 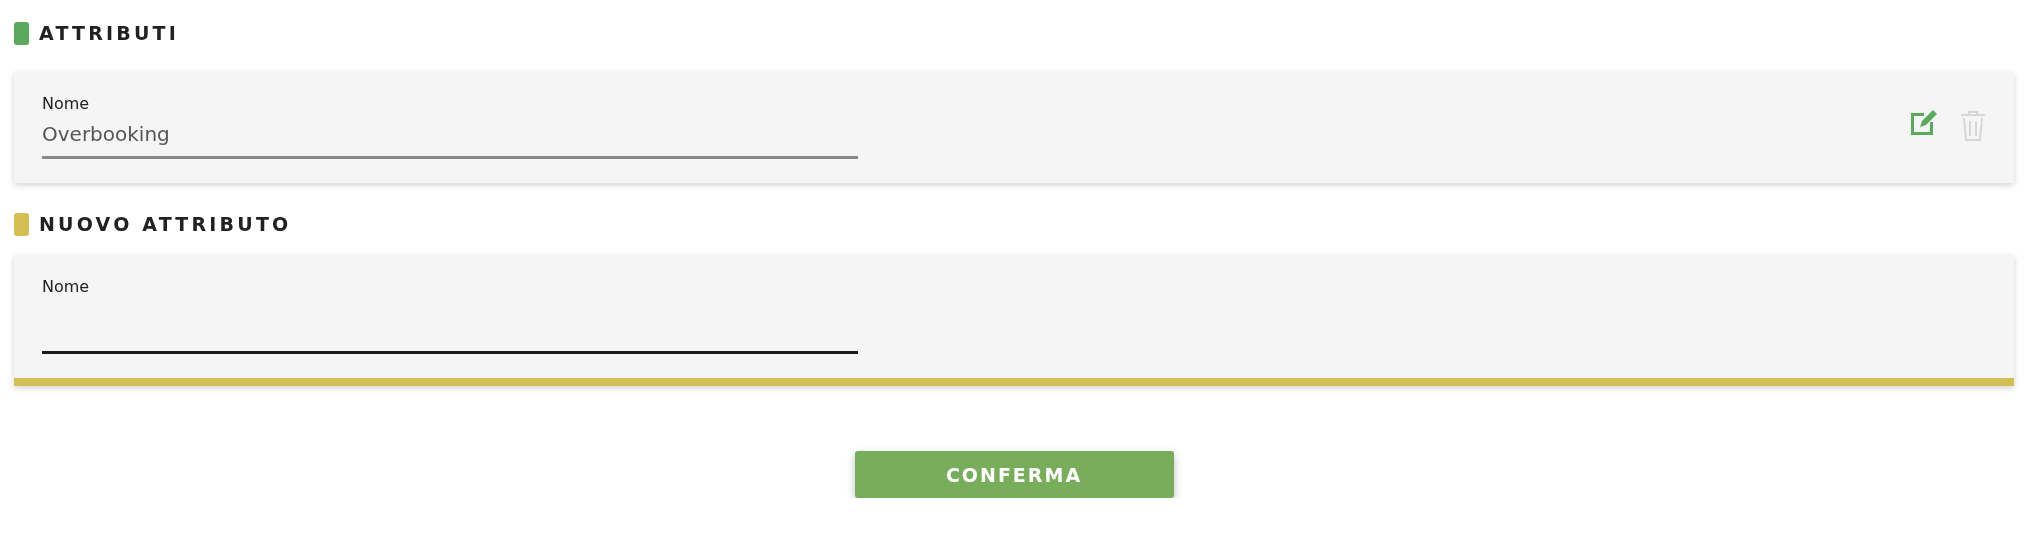 I want to click on section-title: NUOVO ATTRIBUTO, so click(x=165, y=224).